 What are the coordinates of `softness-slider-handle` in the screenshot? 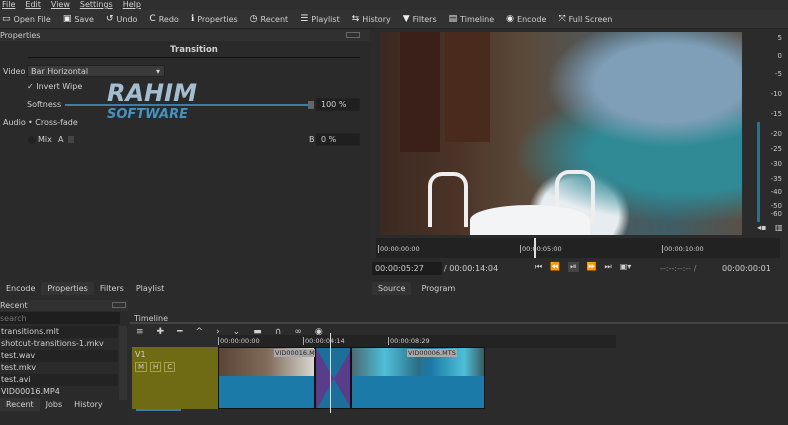 It's located at (311, 105).